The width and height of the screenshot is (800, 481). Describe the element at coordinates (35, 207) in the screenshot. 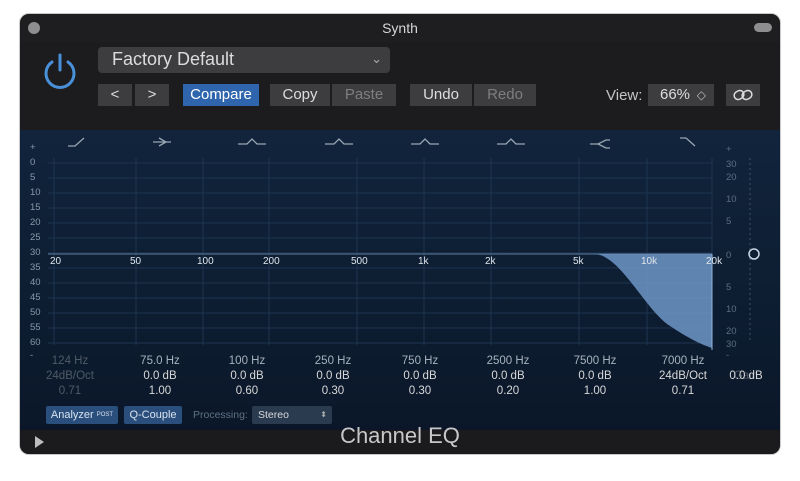

I see `db-scale-label: 15` at that location.